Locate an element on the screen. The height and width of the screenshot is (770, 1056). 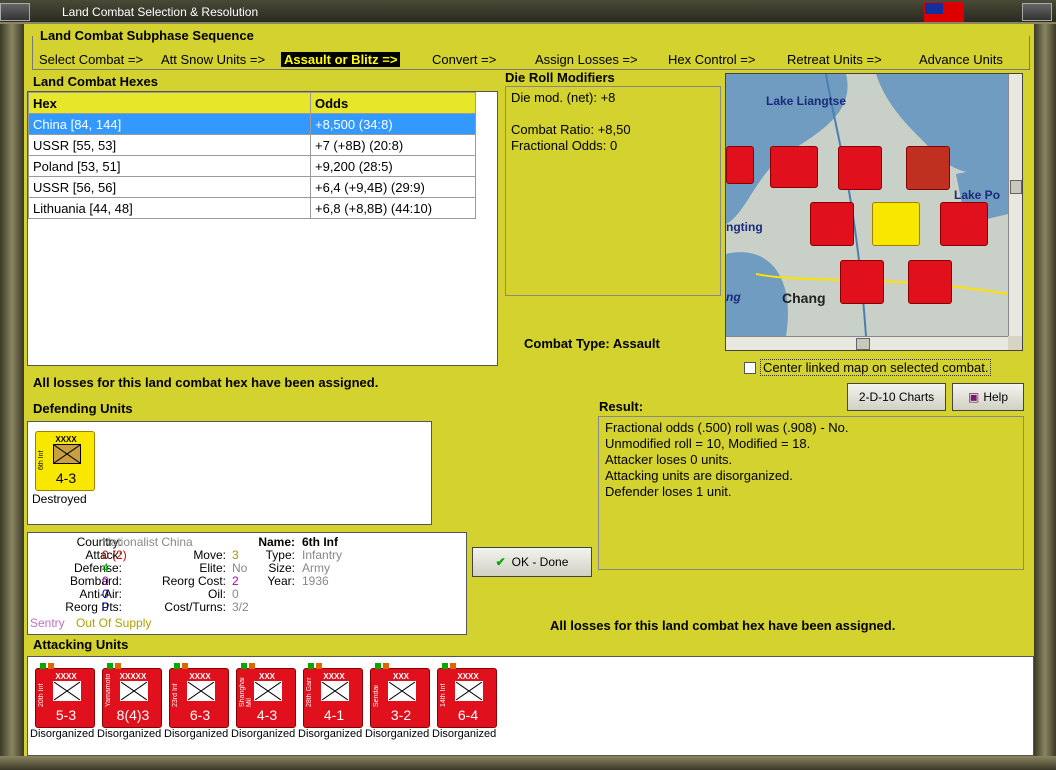
table-row: China [84, 144] +8,500 (34:8) is located at coordinates (252, 124).